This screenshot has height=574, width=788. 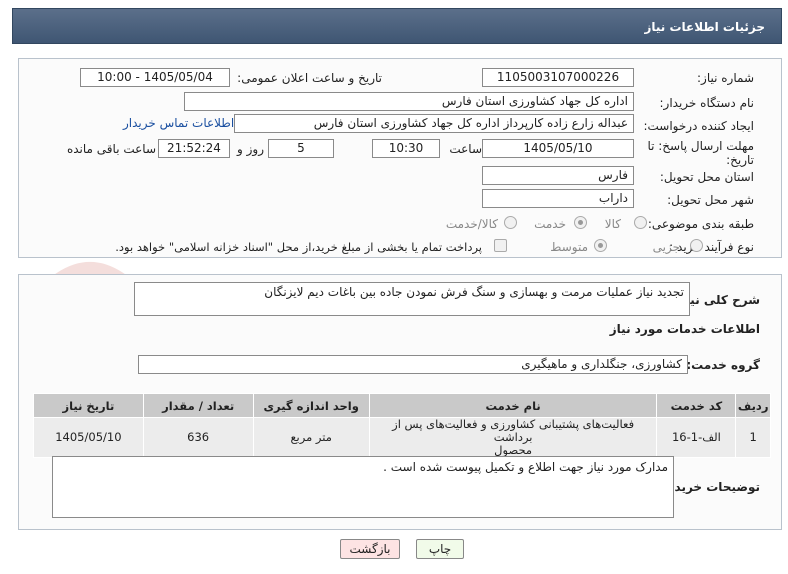 What do you see at coordinates (111, 149) in the screenshot?
I see `remaining-time-label: ساعت باقی مانده` at bounding box center [111, 149].